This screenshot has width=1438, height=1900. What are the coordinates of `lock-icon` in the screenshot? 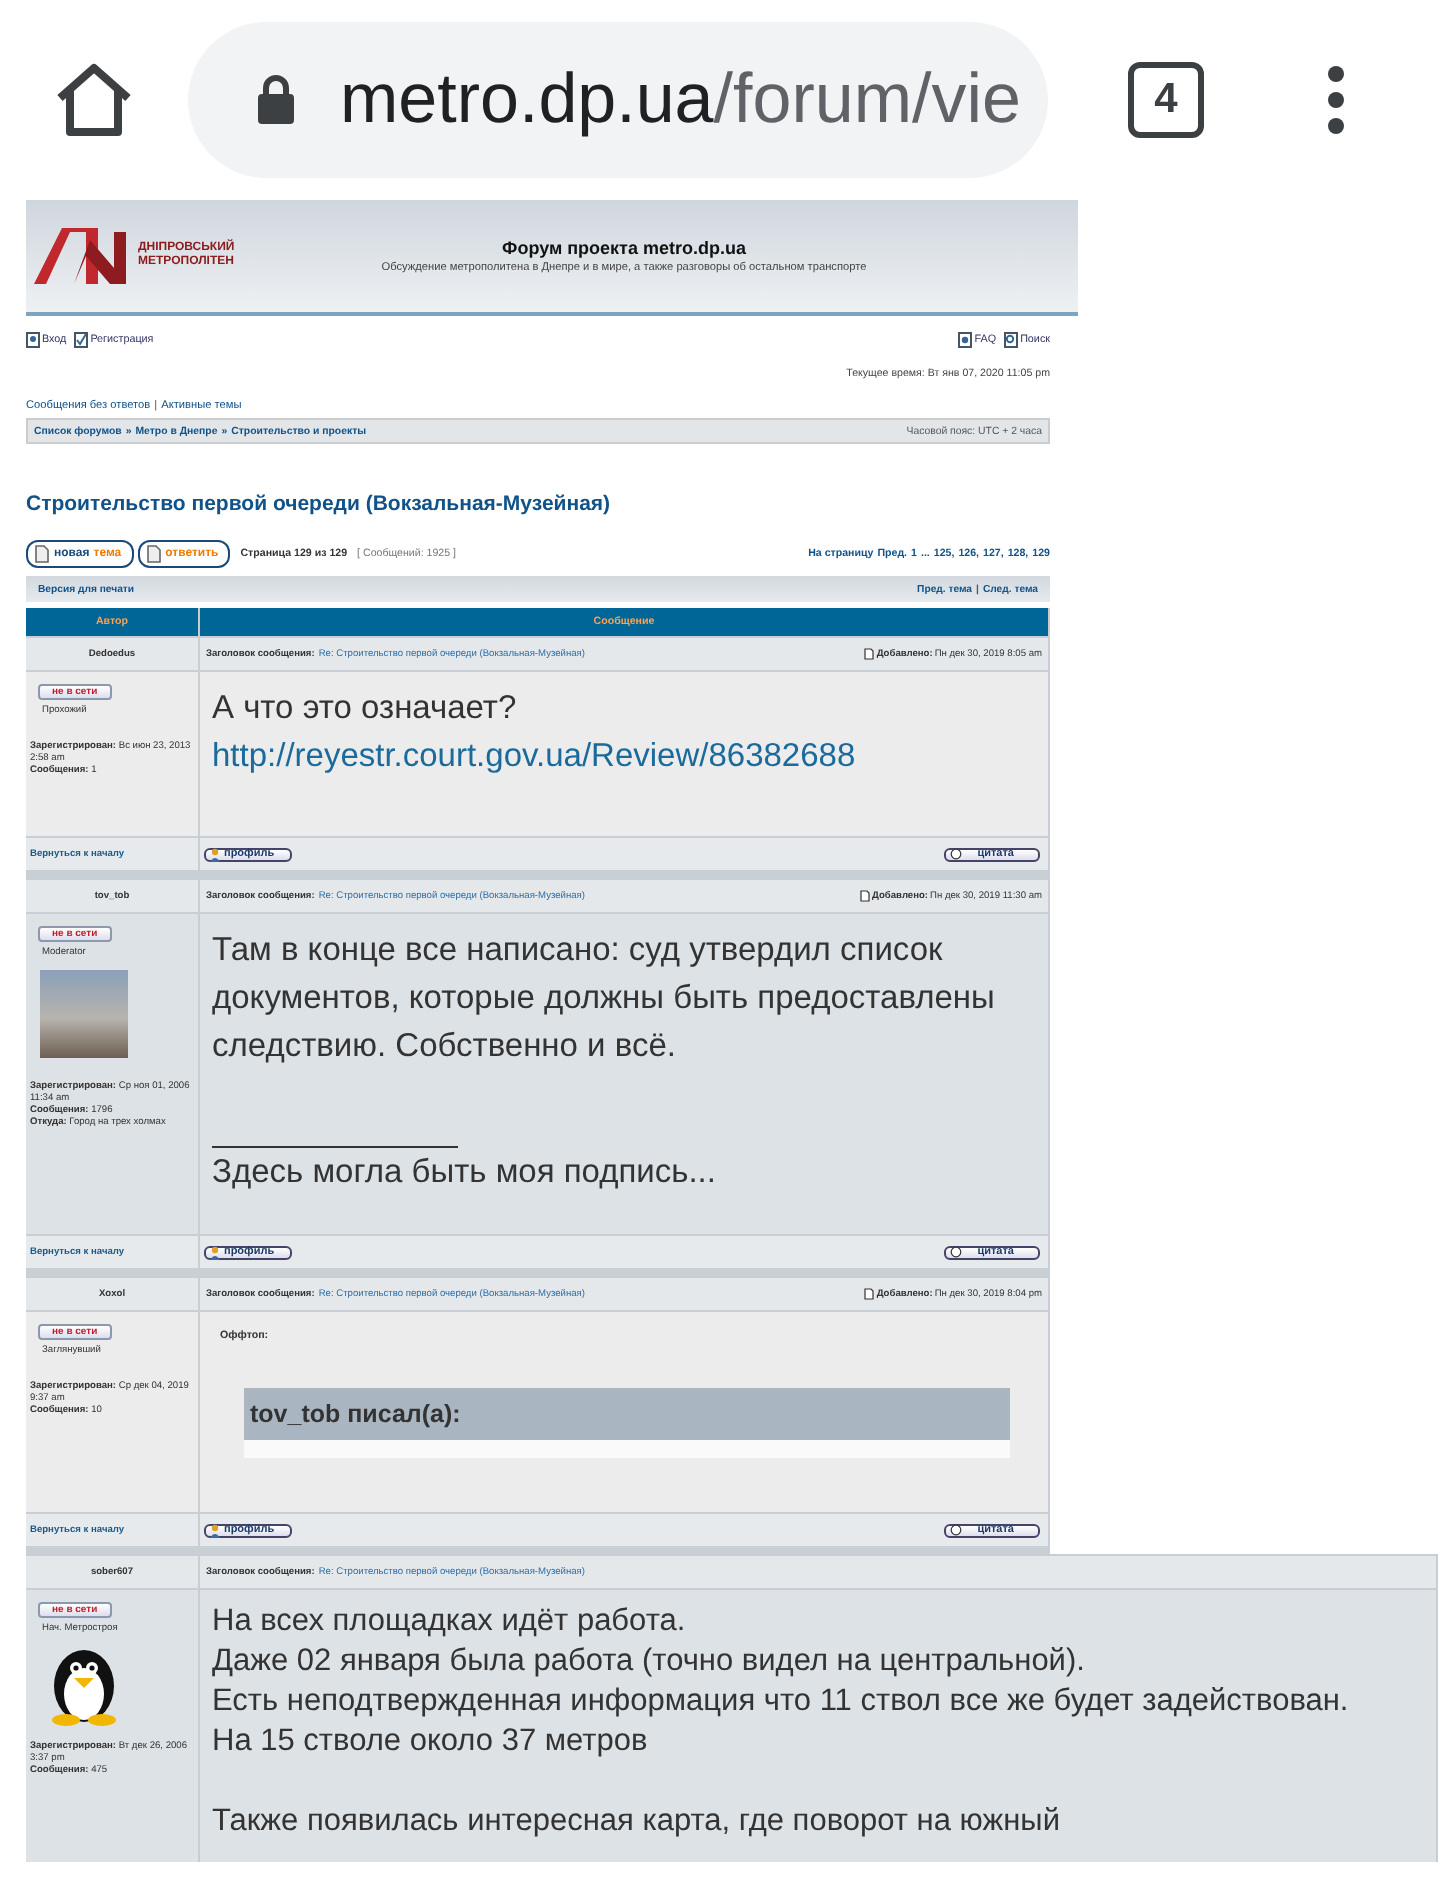 It's located at (276, 100).